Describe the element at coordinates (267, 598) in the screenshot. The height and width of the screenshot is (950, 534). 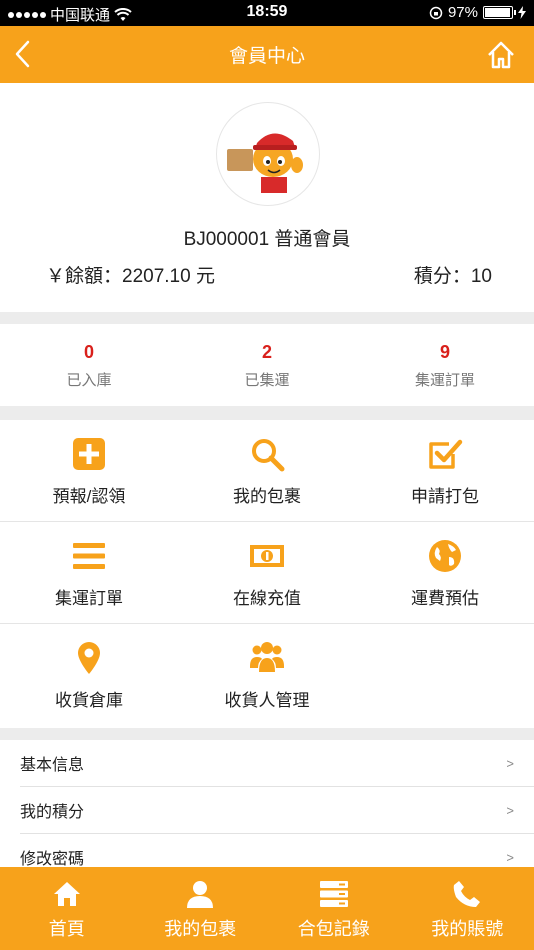
I see `grid-item-label: 在線充值` at that location.